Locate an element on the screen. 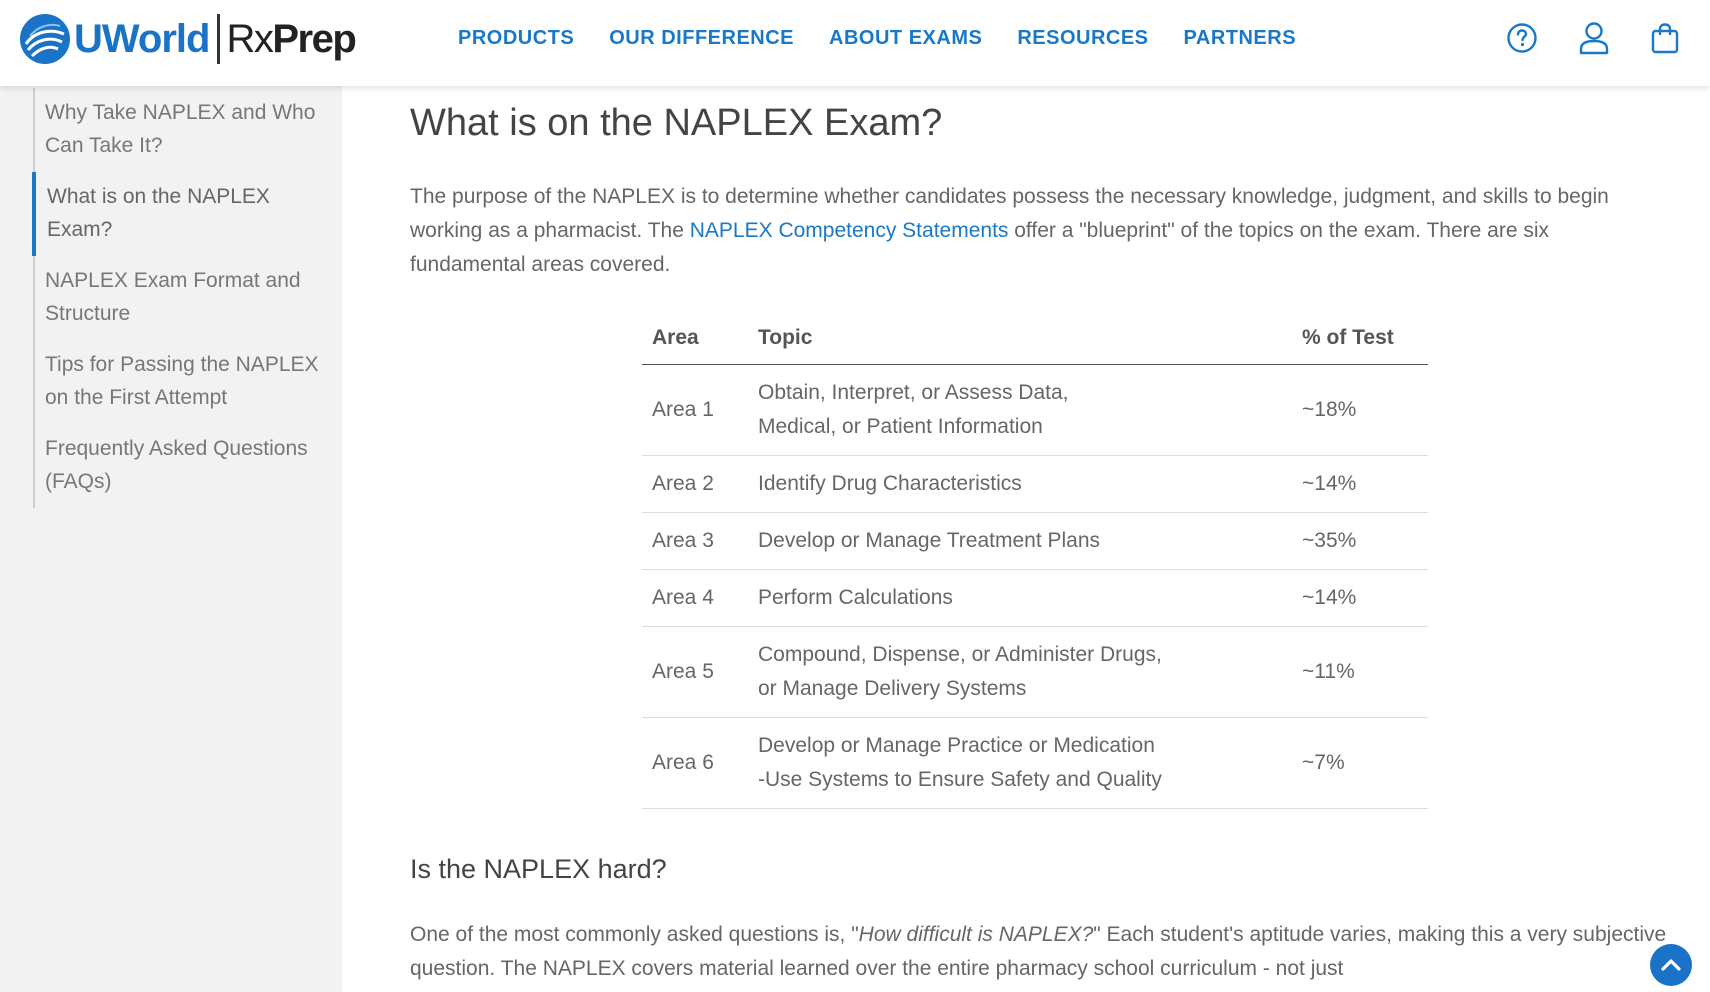  area-cell: Area 5 is located at coordinates (695, 672).